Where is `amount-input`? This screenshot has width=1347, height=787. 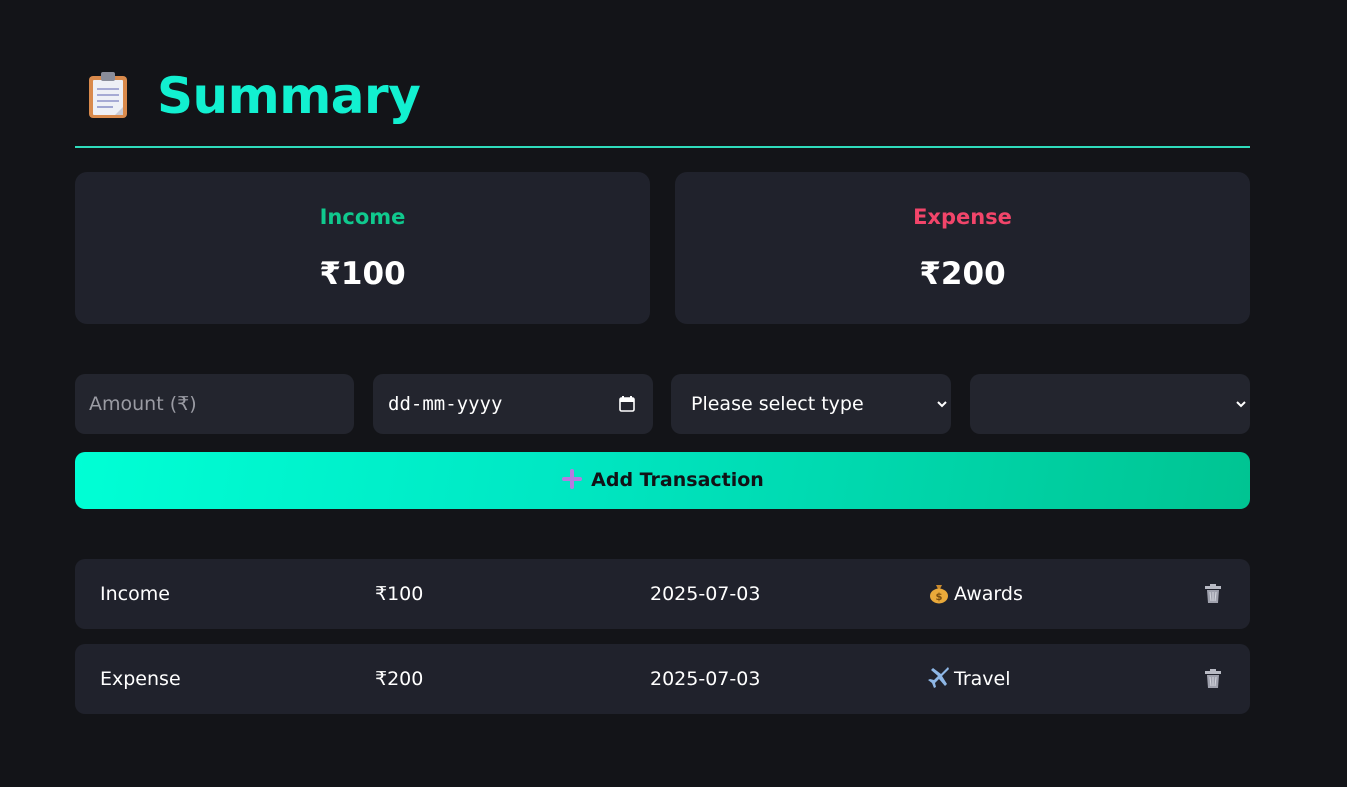 amount-input is located at coordinates (214, 404).